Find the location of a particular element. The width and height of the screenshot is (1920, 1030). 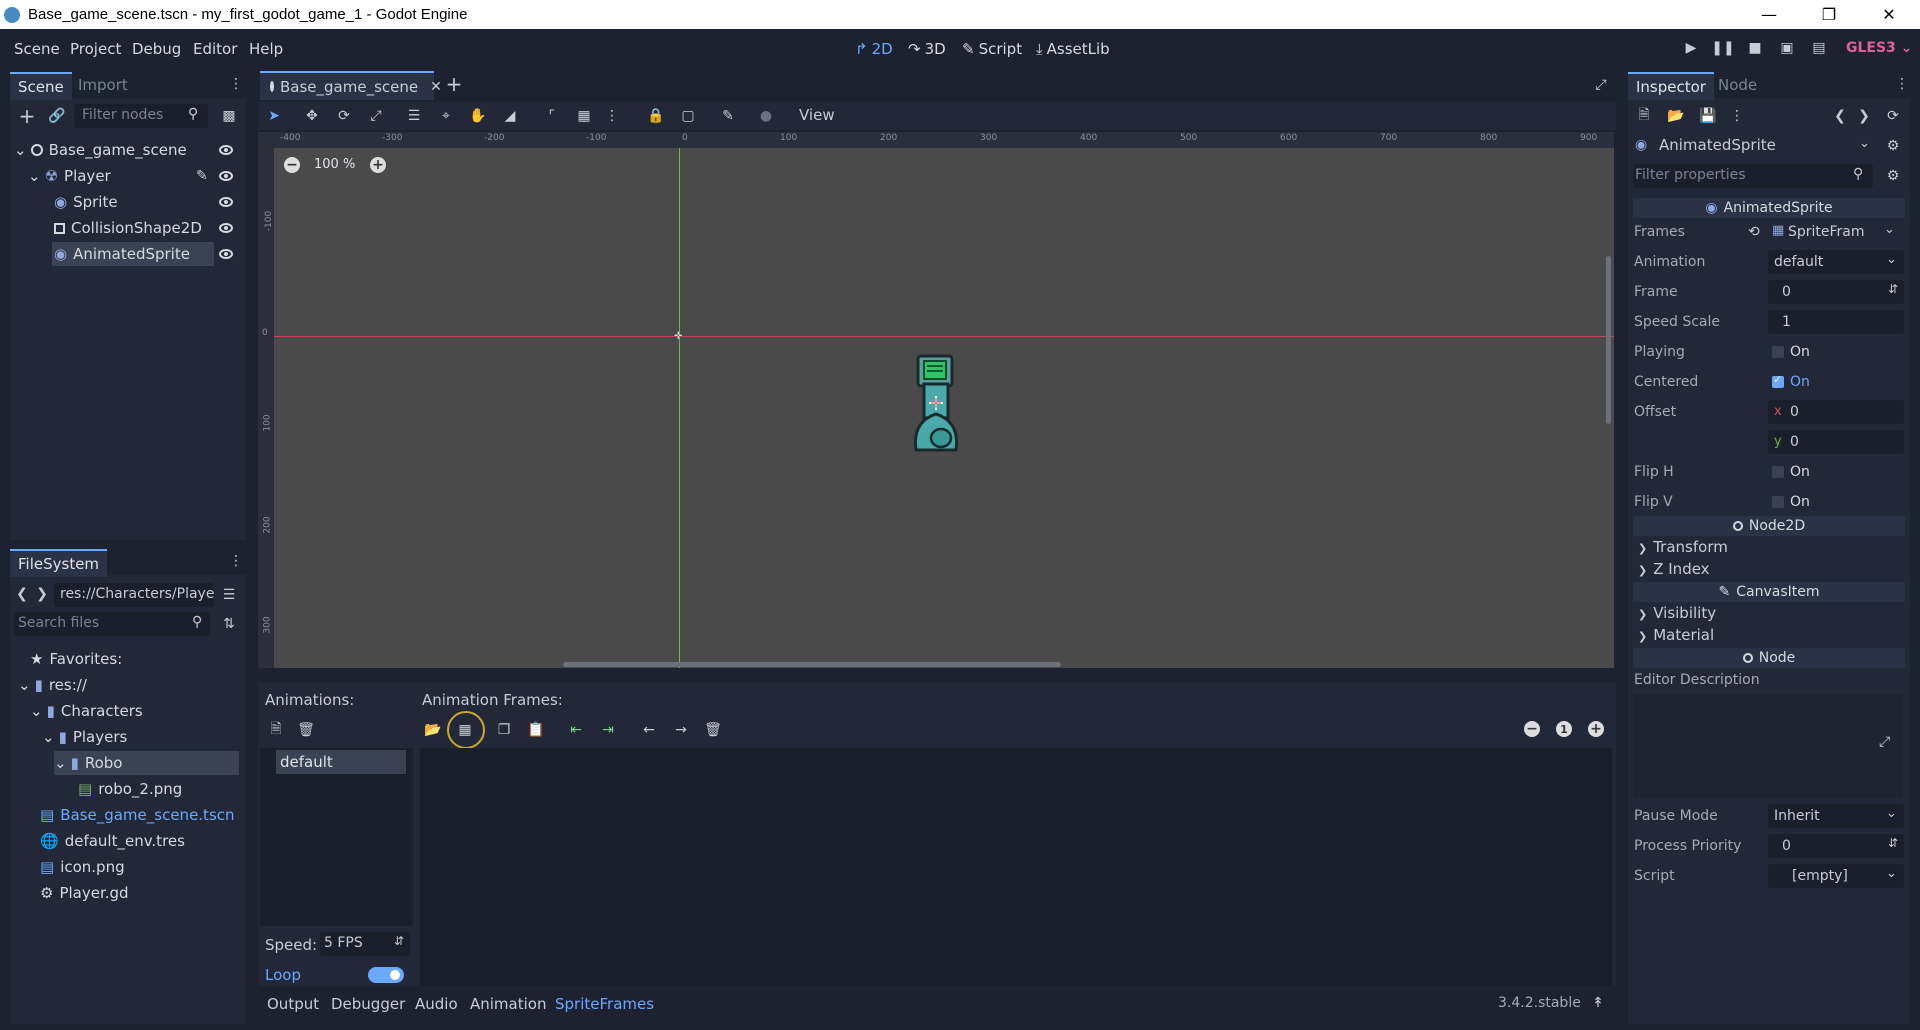

fs-players: ⌄ ▮ Players is located at coordinates (84, 737).